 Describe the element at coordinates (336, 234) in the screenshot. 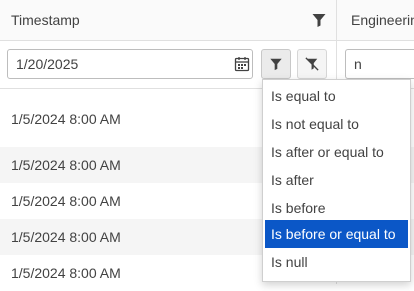

I see `menu-item-is-before-or-equal-to: Is before or equal to` at that location.